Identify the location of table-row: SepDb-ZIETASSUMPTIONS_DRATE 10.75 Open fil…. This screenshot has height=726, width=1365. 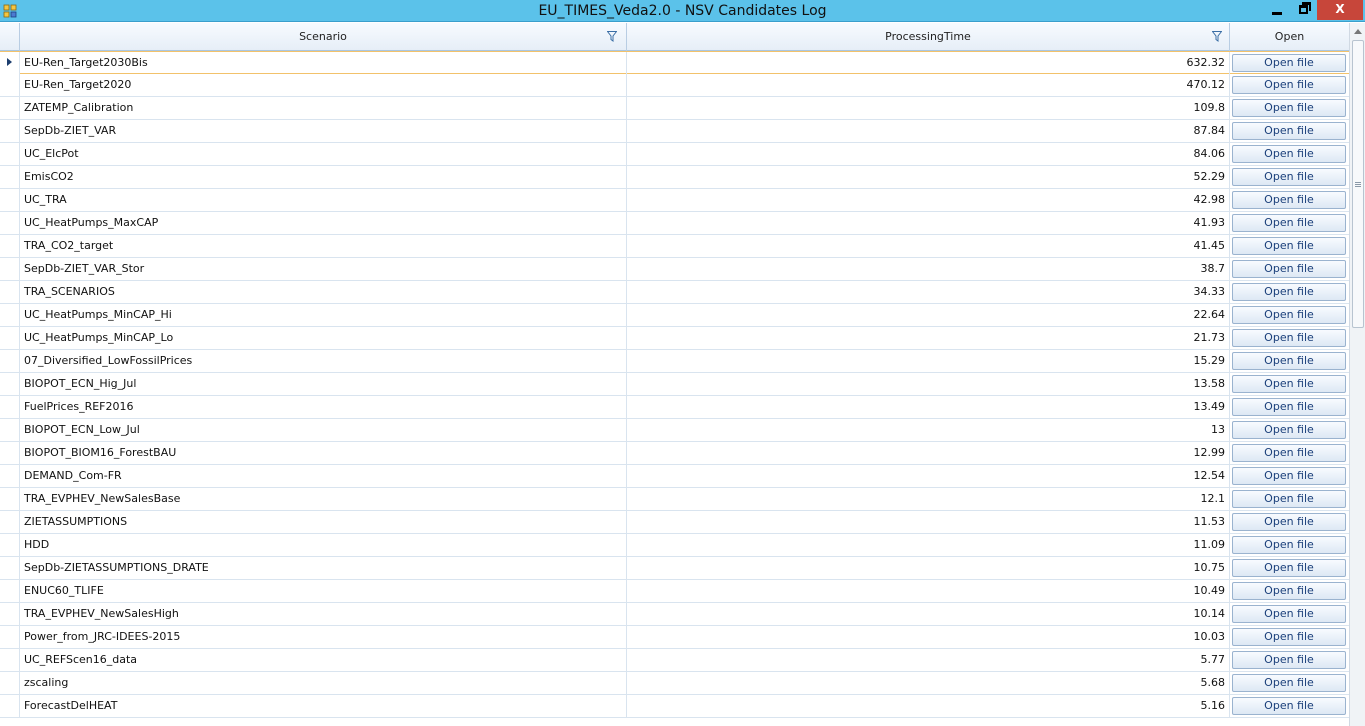
(674, 568).